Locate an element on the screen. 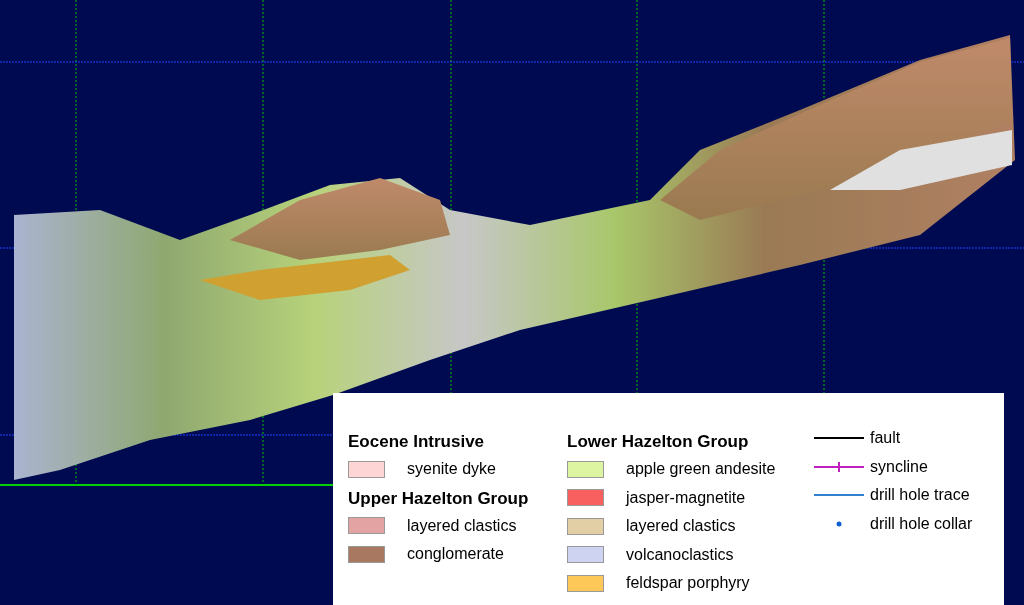  legend-label: syenite dyke is located at coordinates (451, 469).